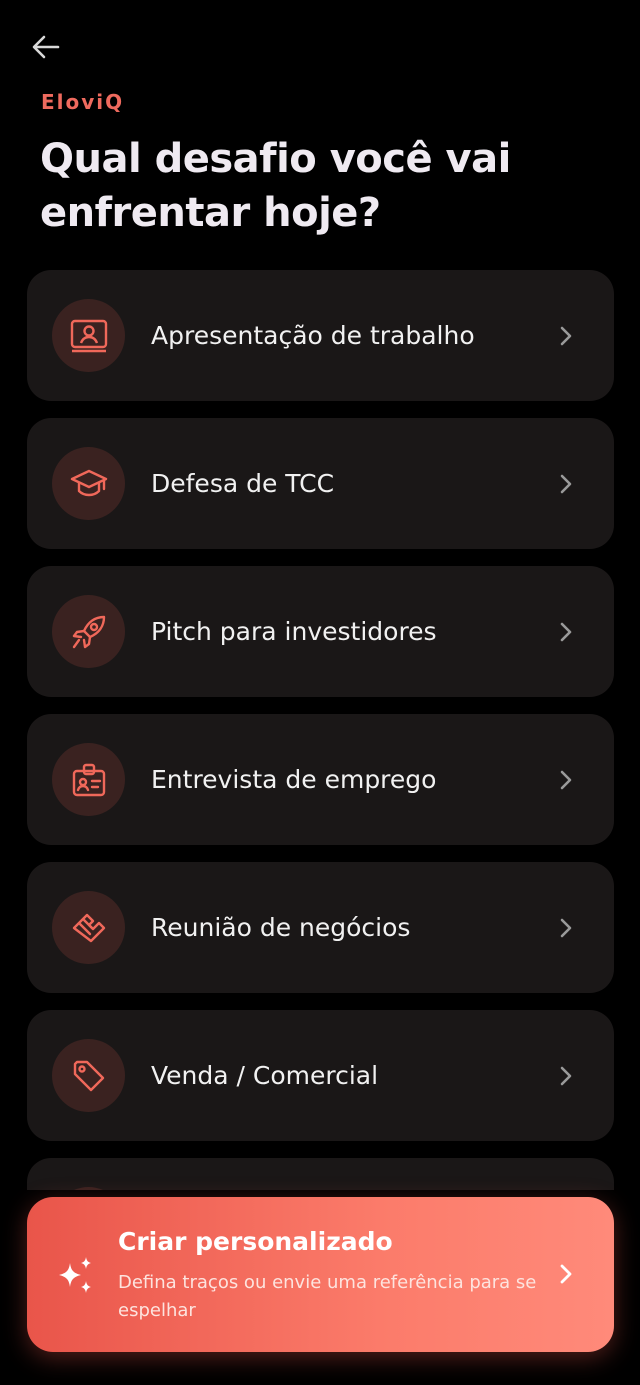 The height and width of the screenshot is (1385, 640). Describe the element at coordinates (88, 631) in the screenshot. I see `rocket-icon` at that location.